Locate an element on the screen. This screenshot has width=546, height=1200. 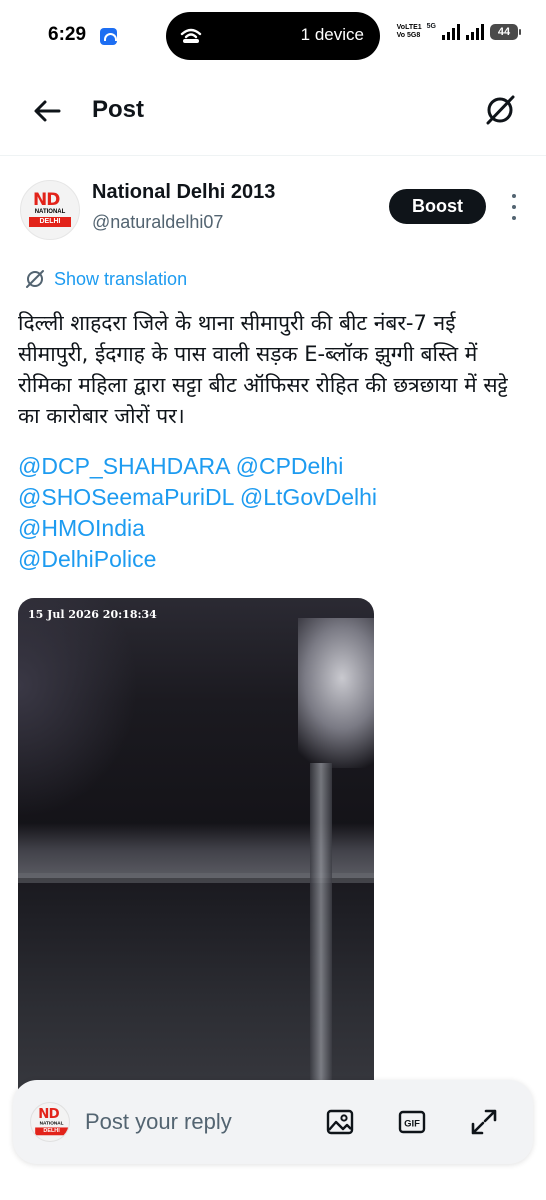
mention-link: @CPDelhi is located at coordinates (290, 466).